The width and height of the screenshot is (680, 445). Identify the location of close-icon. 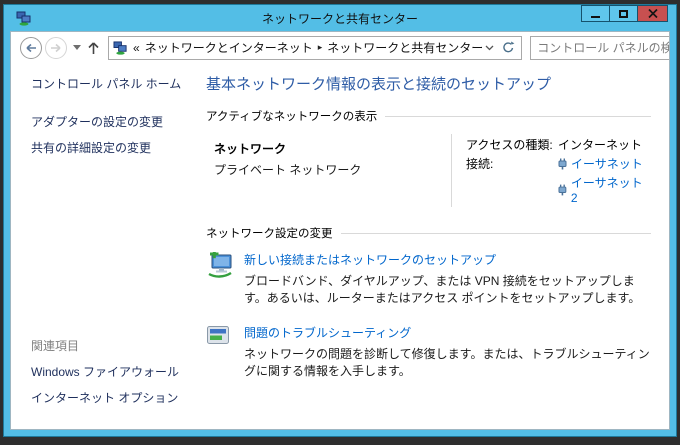
(652, 13).